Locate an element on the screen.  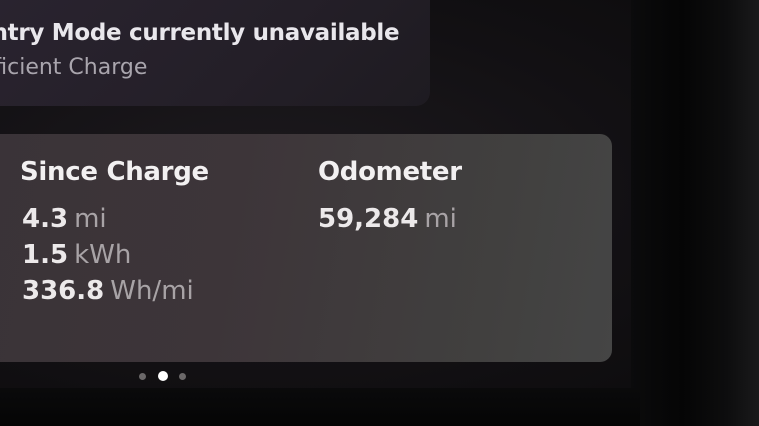
alert-subtitle: Insufficient Charge is located at coordinates (74, 67).